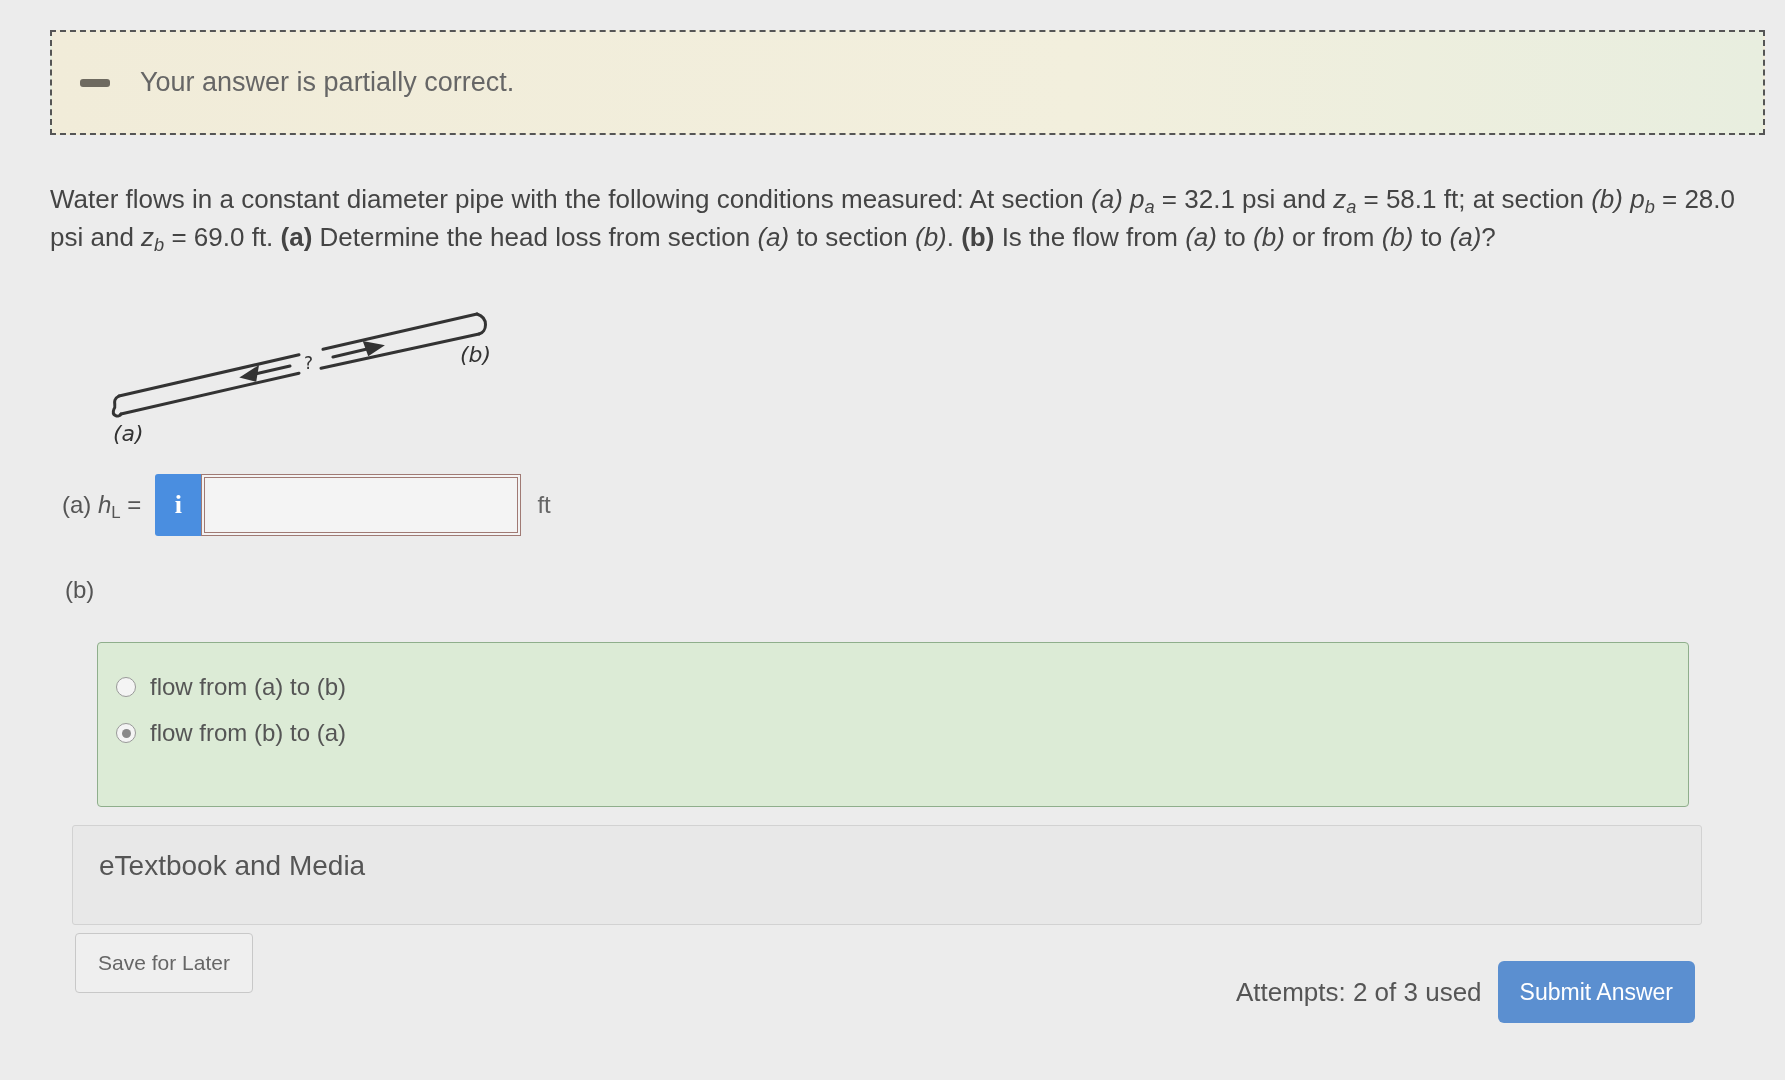  Describe the element at coordinates (80, 590) in the screenshot. I see `part-label: (b)` at that location.